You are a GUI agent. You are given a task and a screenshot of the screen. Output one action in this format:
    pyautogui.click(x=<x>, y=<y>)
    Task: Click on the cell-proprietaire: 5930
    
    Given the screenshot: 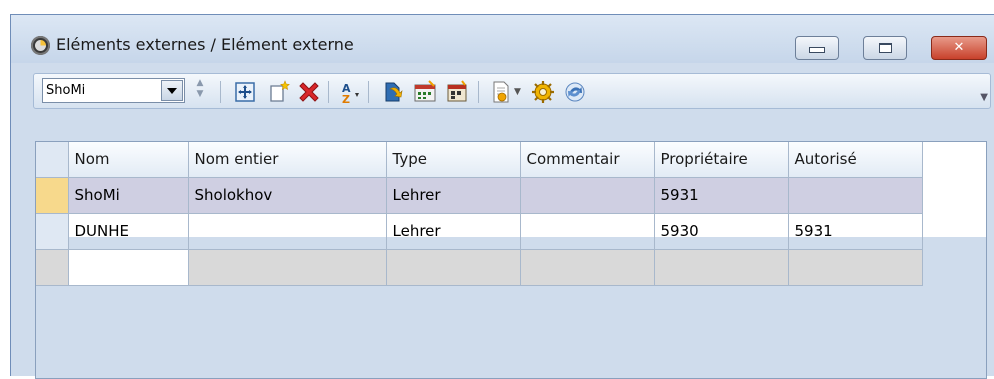 What is the action you would take?
    pyautogui.click(x=721, y=231)
    